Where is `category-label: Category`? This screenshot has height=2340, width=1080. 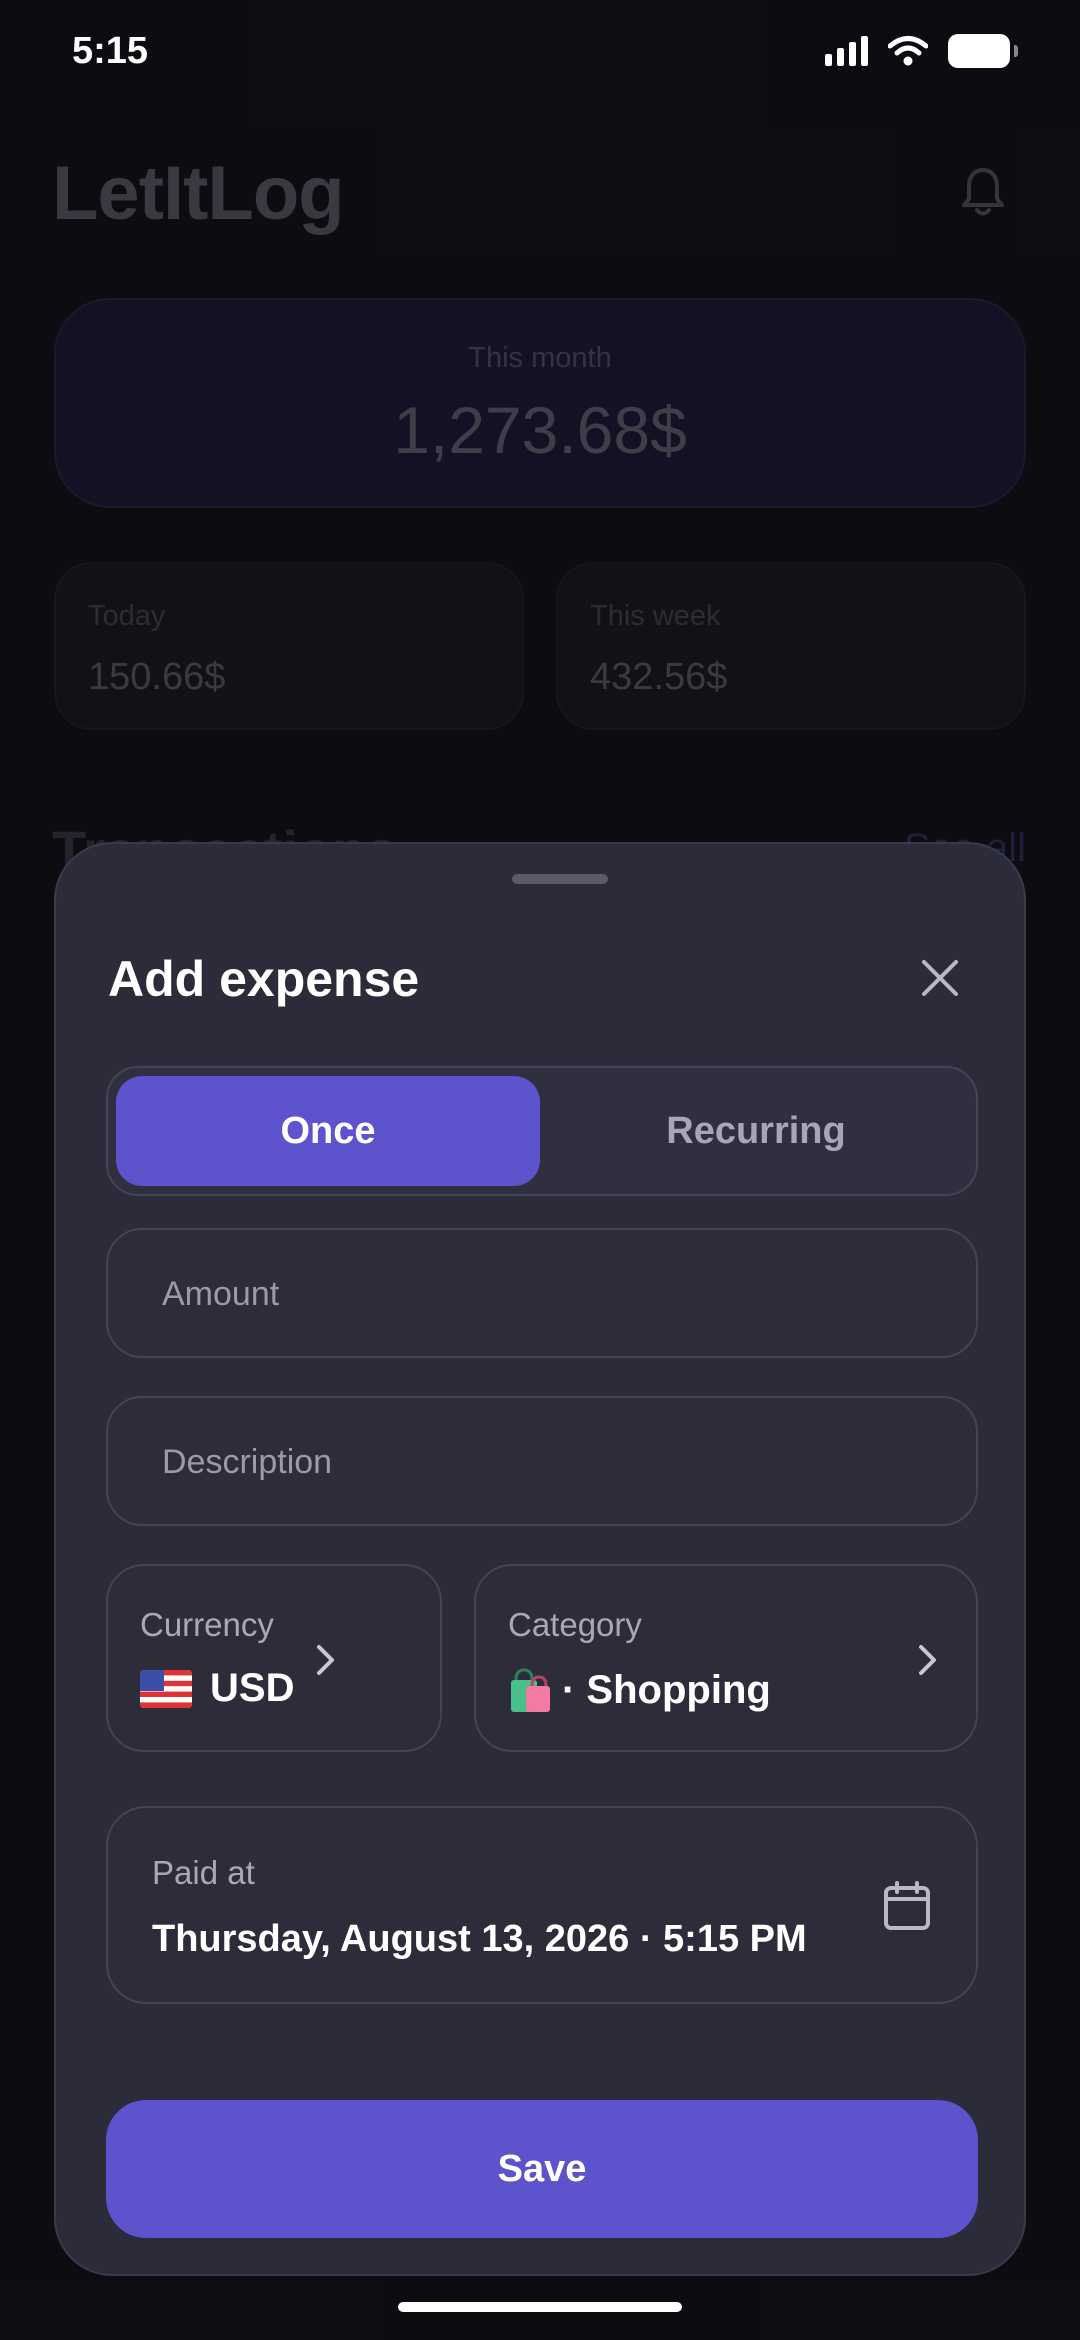
category-label: Category is located at coordinates (575, 1624).